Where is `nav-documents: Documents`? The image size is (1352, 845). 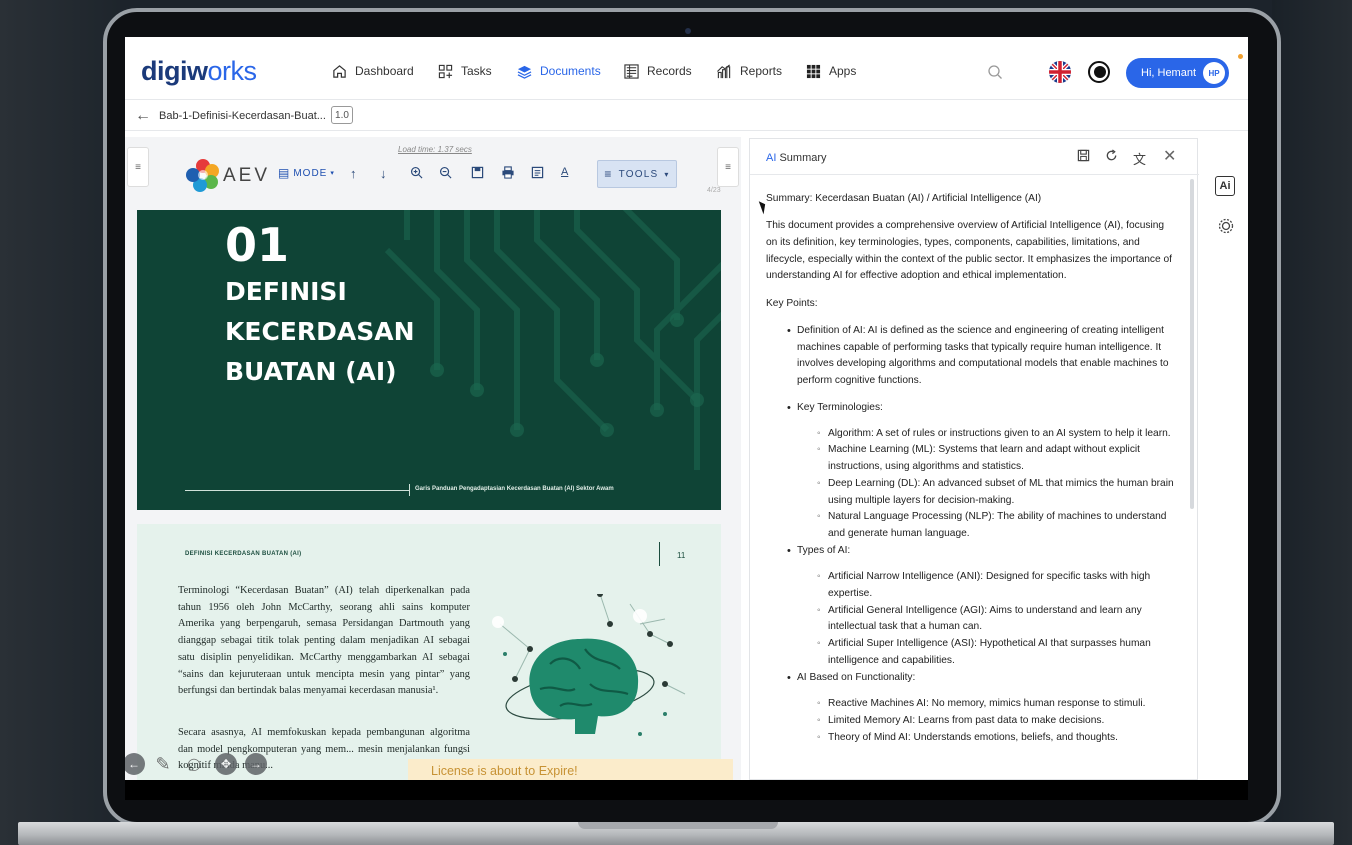
nav-documents: Documents is located at coordinates (558, 71).